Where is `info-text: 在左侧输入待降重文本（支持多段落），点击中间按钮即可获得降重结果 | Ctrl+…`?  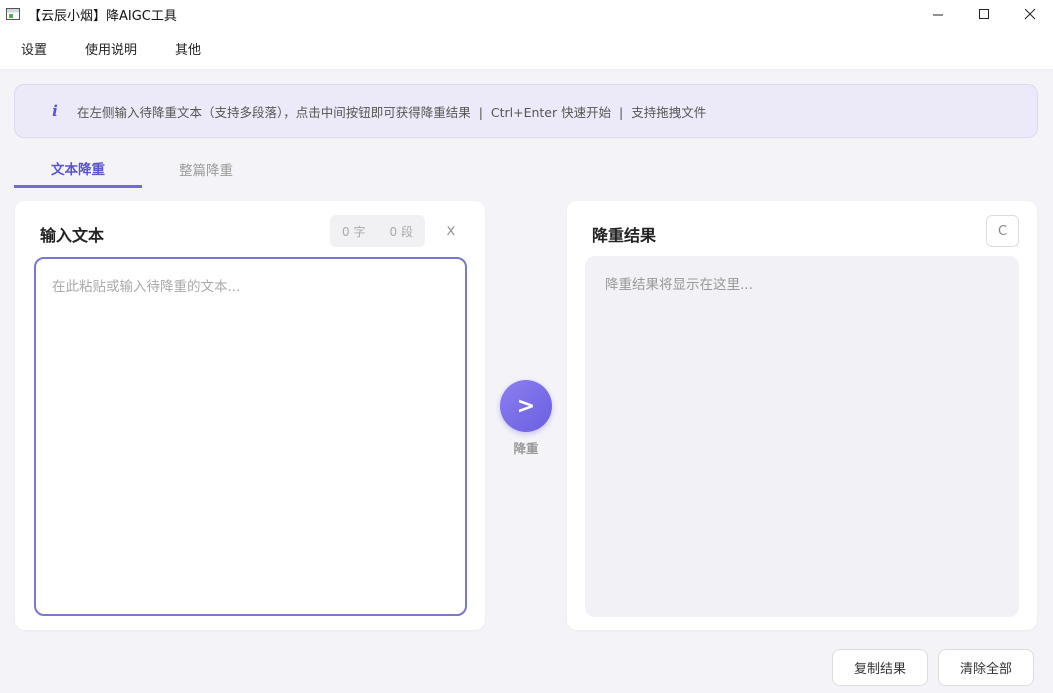 info-text: 在左侧输入待降重文本（支持多段落），点击中间按钮即可获得降重结果 | Ctrl+… is located at coordinates (392, 112).